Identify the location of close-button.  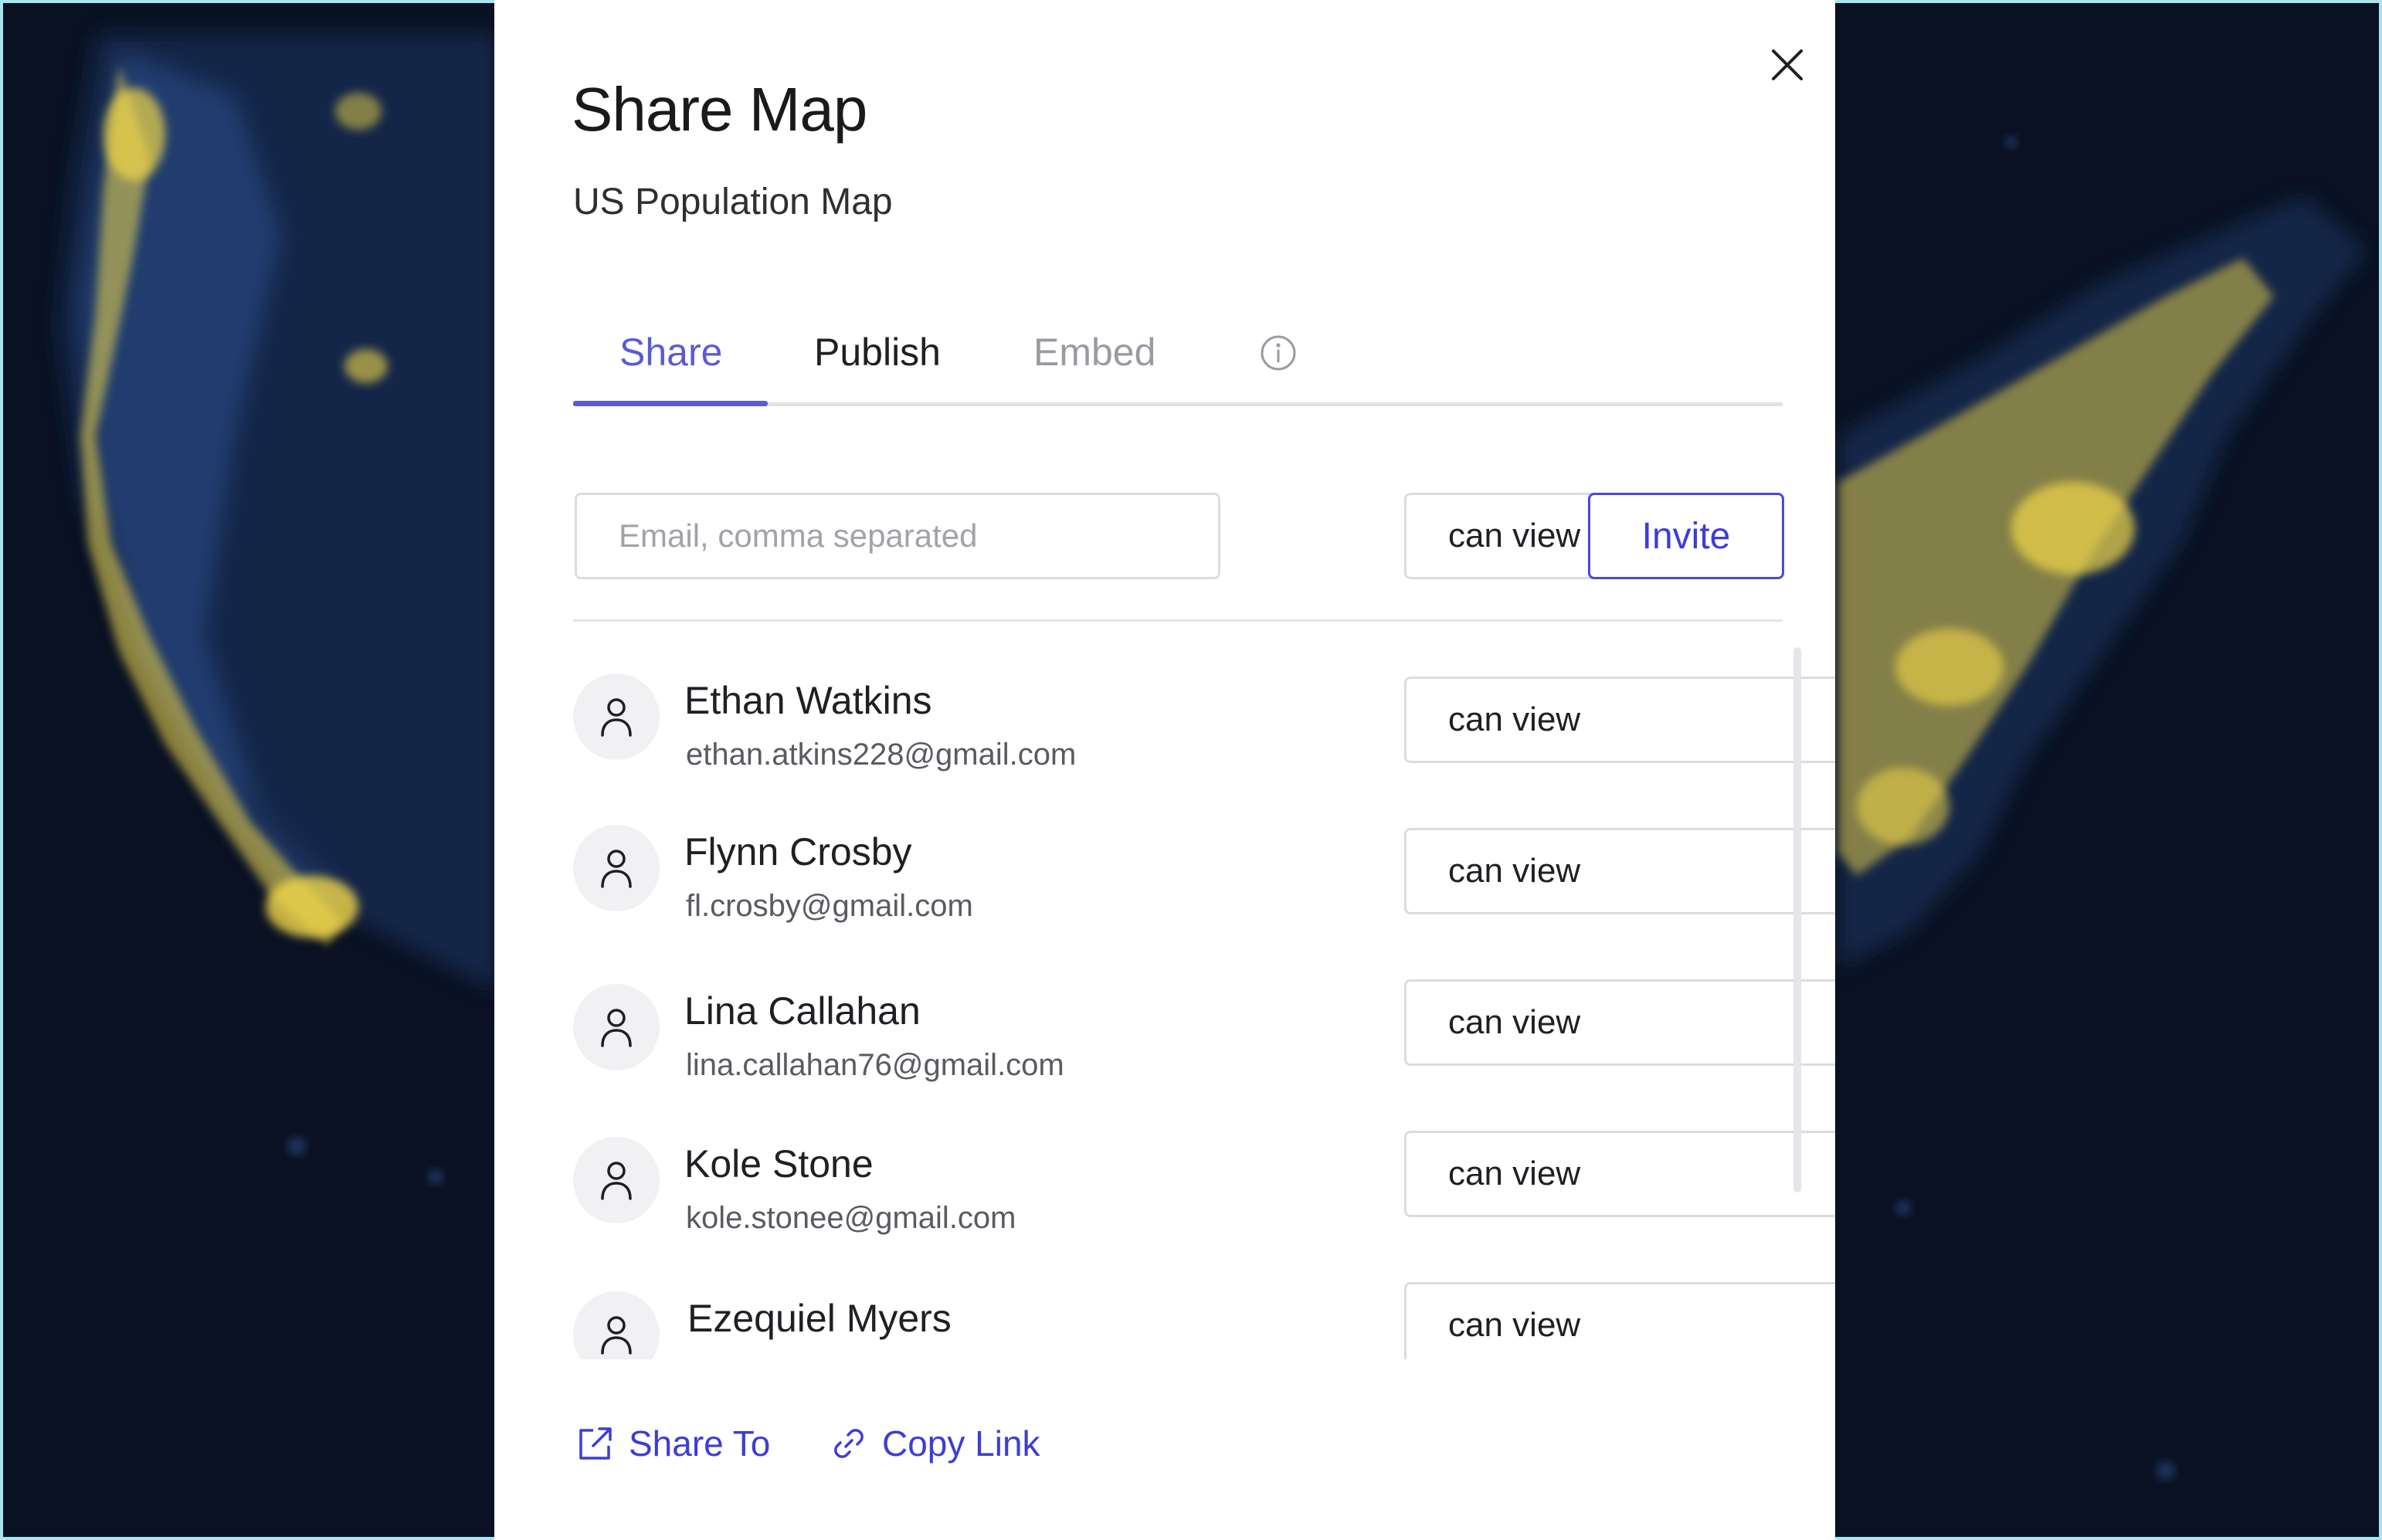
(1787, 65).